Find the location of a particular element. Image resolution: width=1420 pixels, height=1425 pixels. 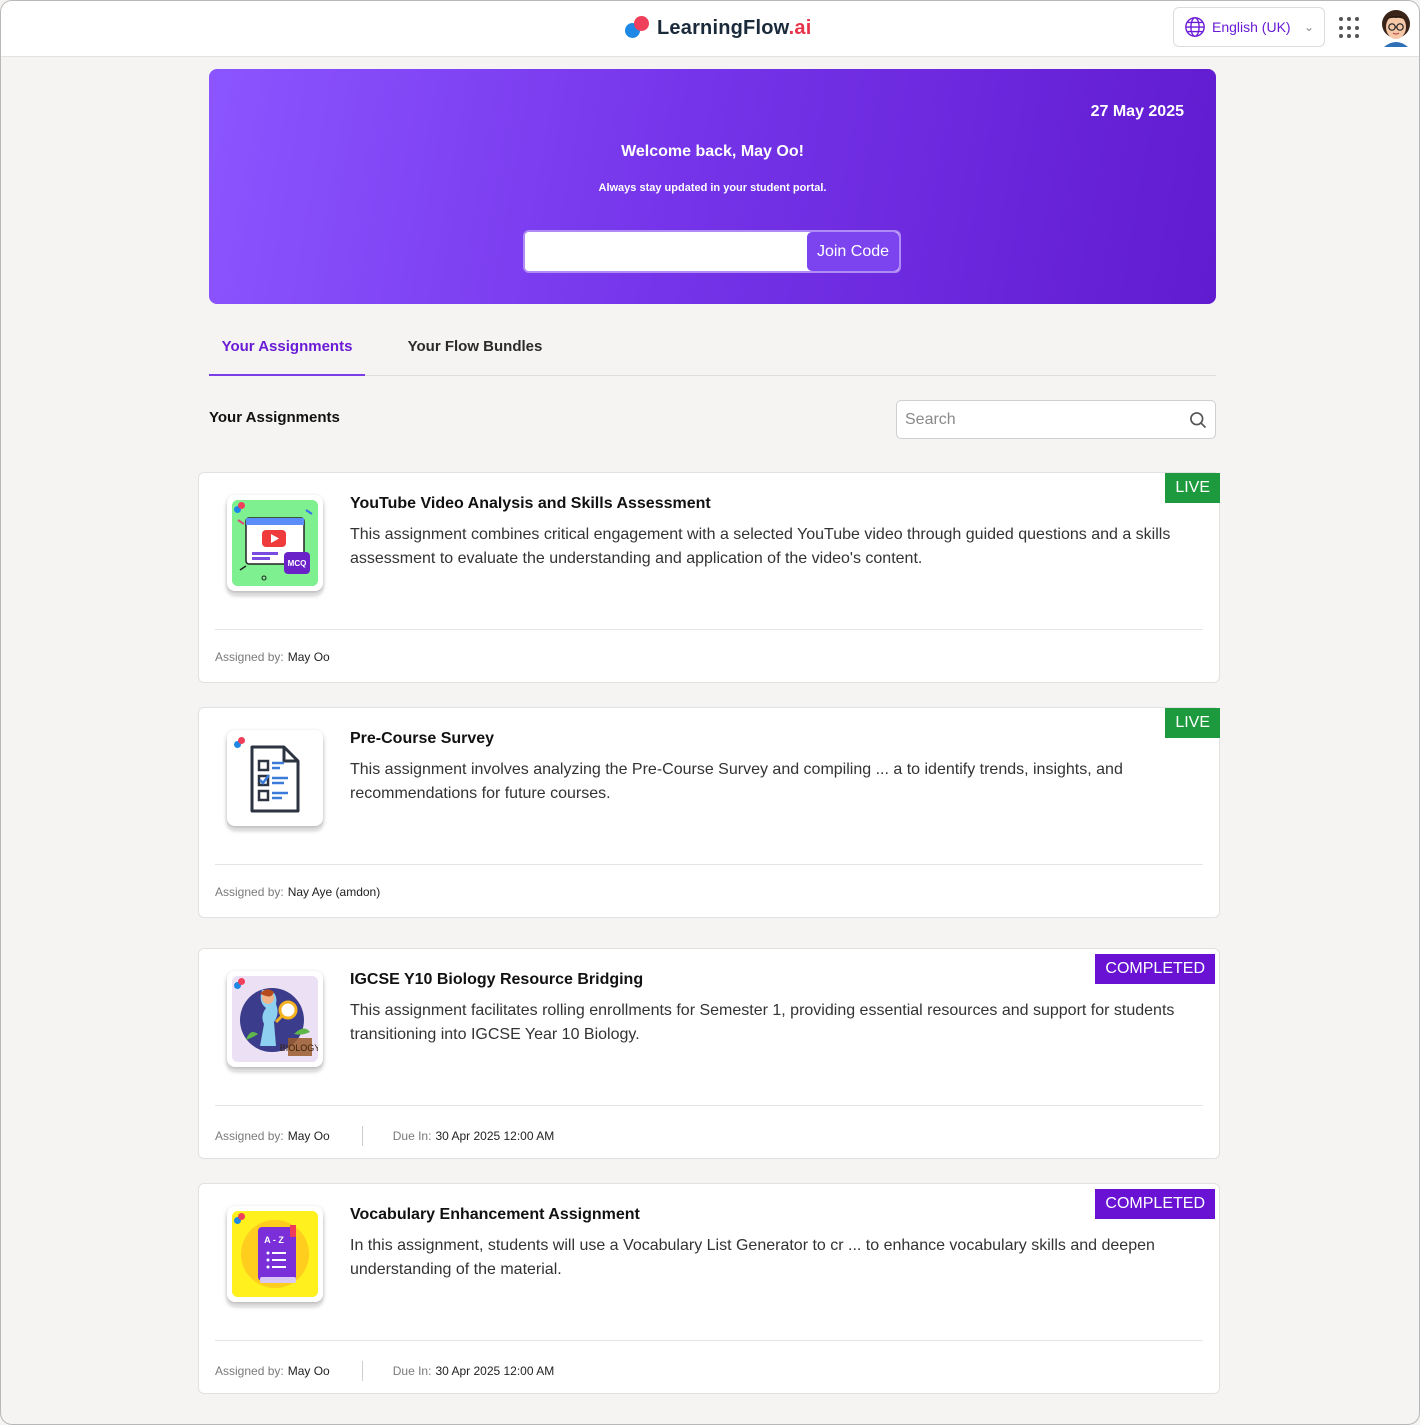

search-input is located at coordinates (1039, 419).